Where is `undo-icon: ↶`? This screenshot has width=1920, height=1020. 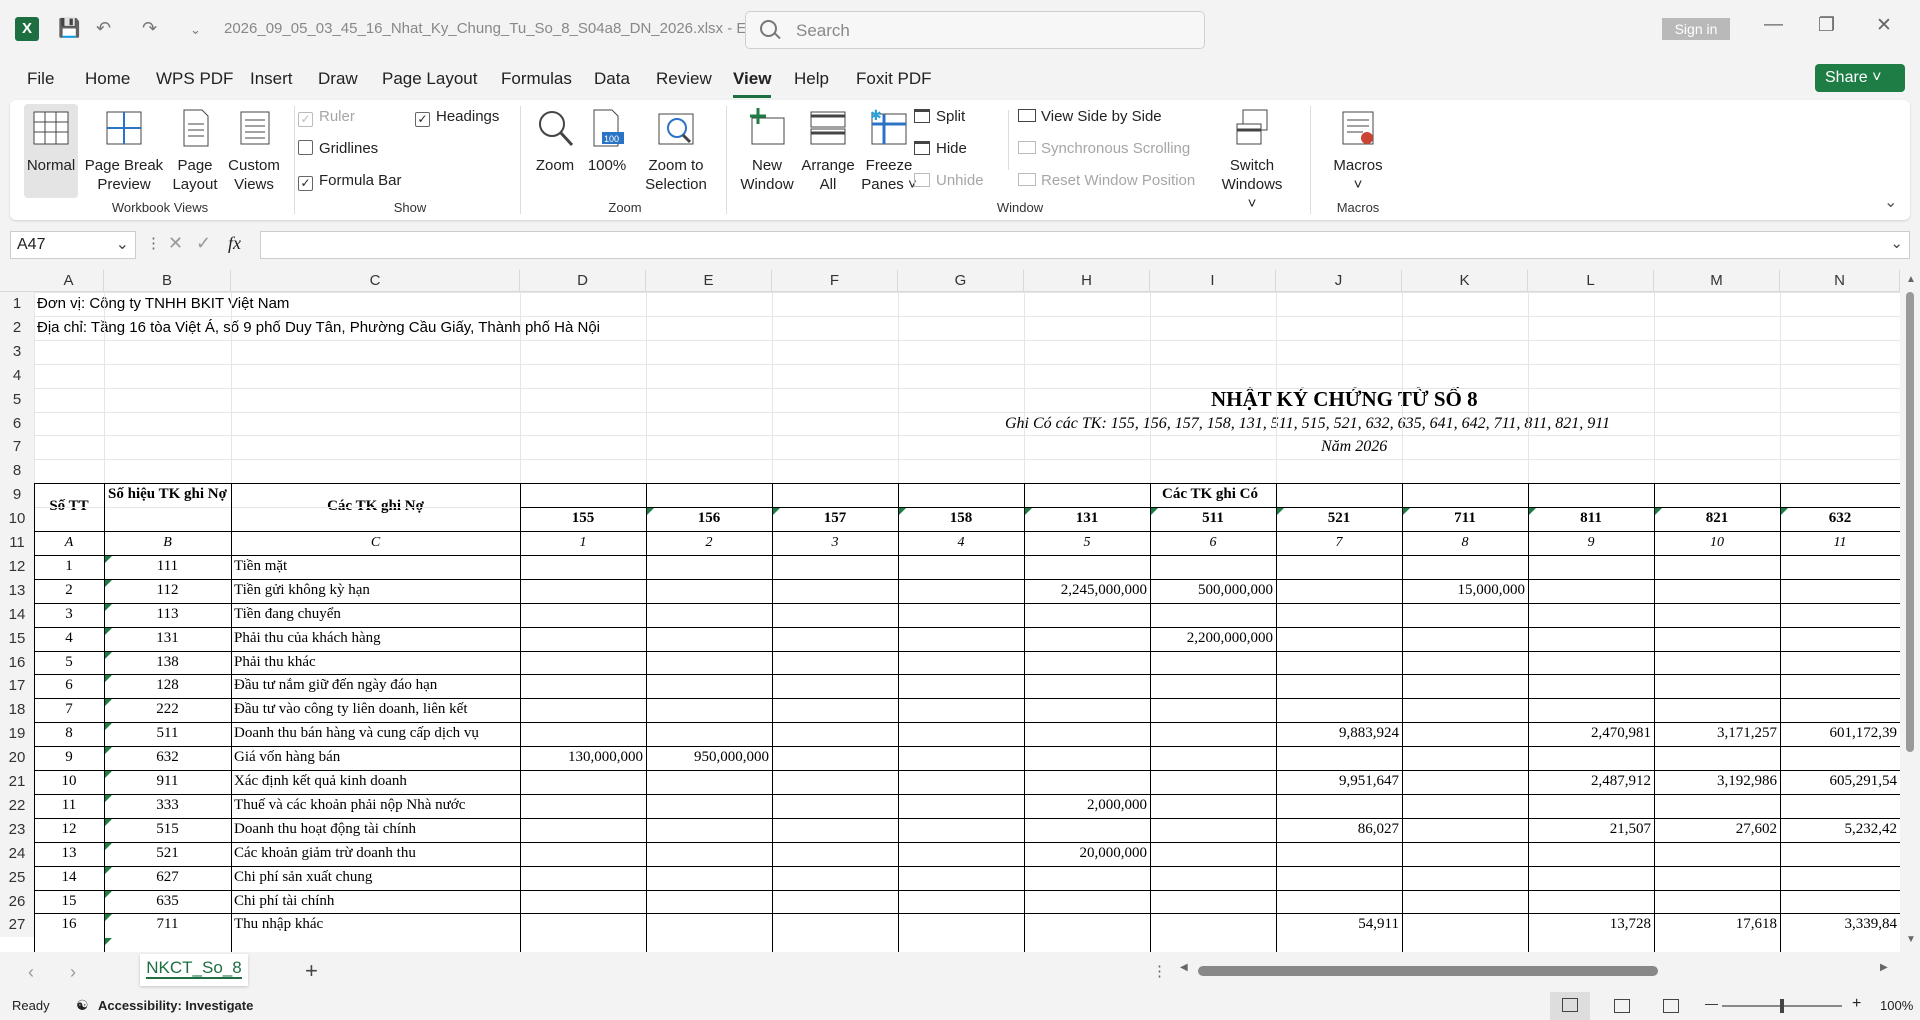 undo-icon: ↶ is located at coordinates (103, 28).